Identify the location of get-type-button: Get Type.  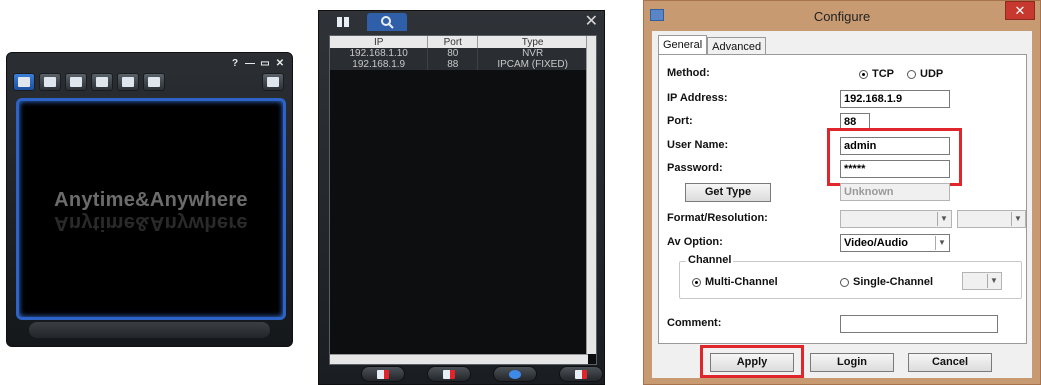
(728, 192).